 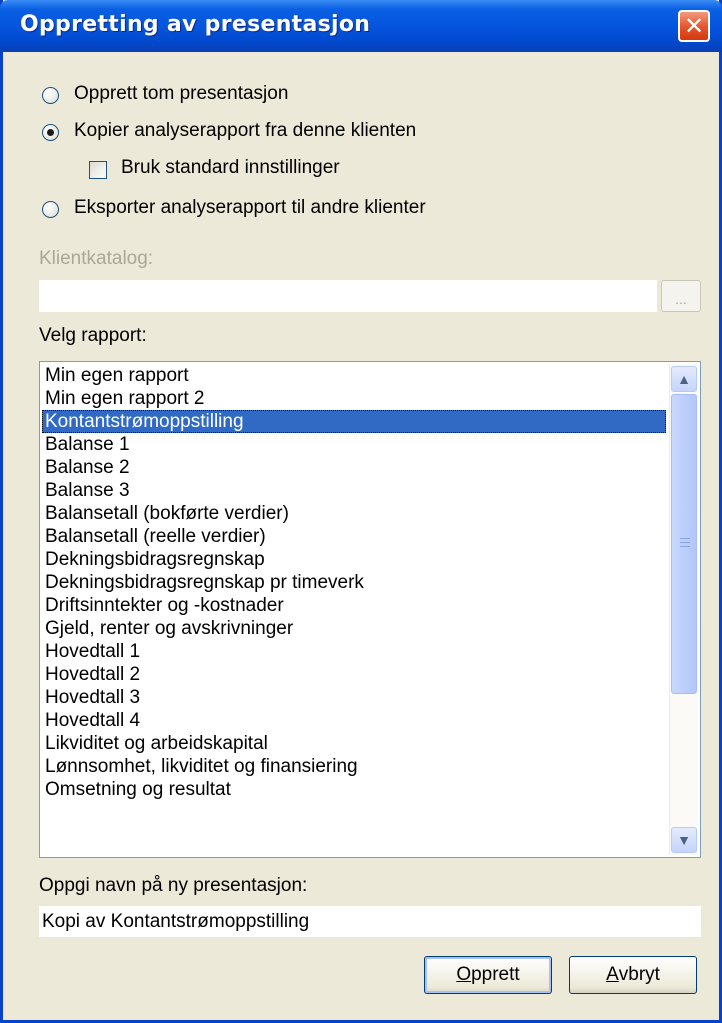 What do you see at coordinates (181, 94) in the screenshot?
I see `create-empty-label: Opprett tom presentasjon` at bounding box center [181, 94].